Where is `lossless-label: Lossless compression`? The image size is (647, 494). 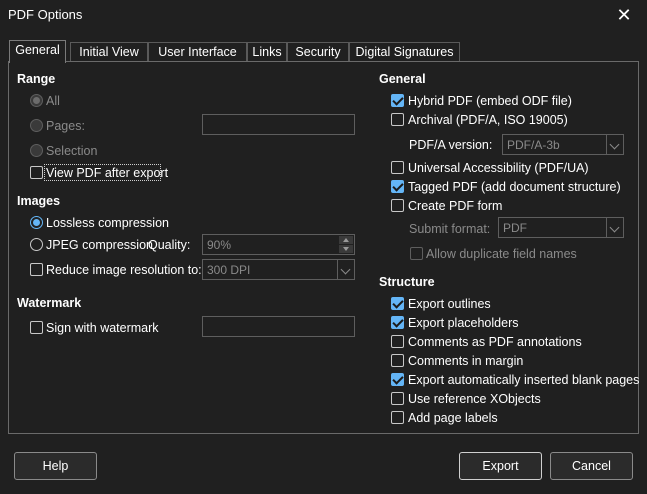
lossless-label: Lossless compression is located at coordinates (107, 223).